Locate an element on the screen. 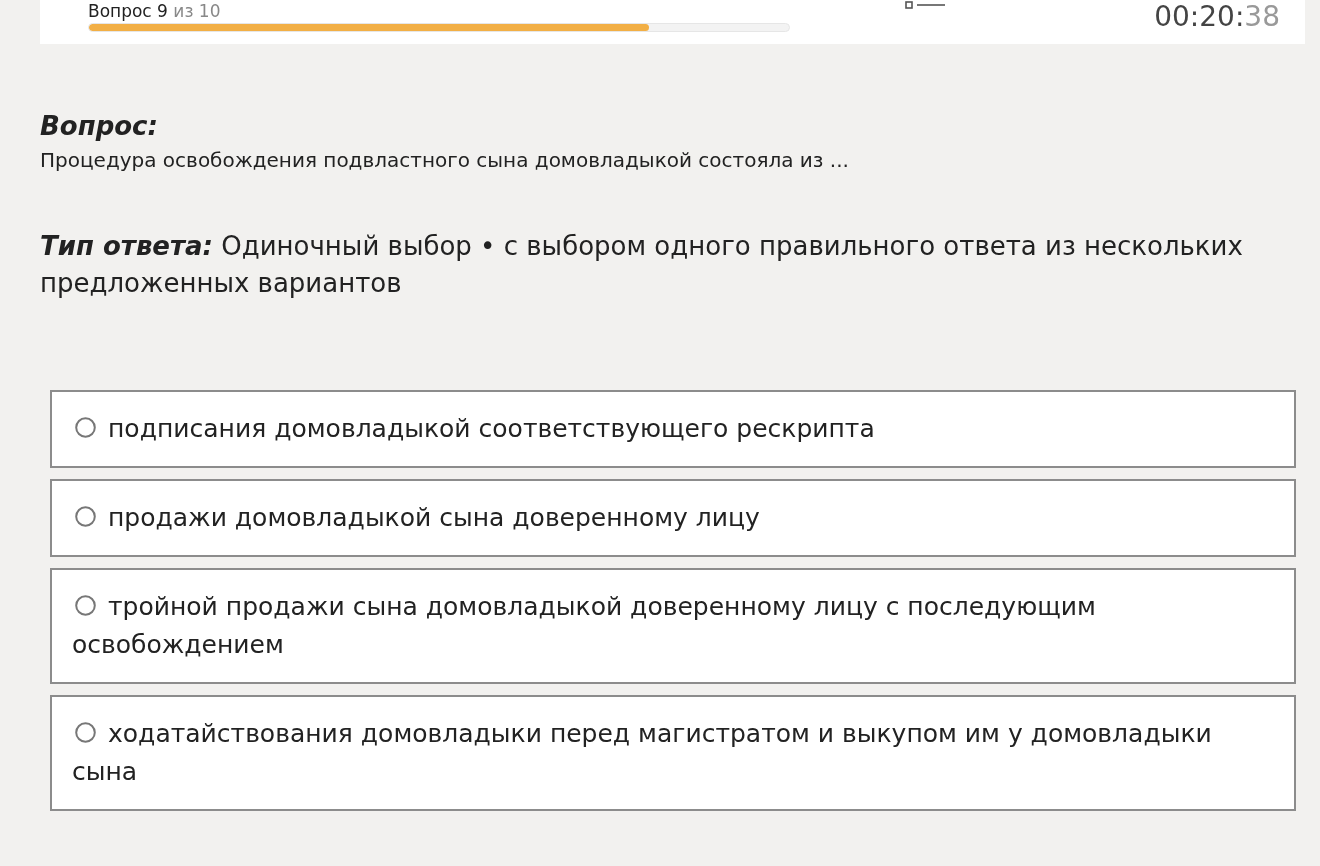 This screenshot has width=1320, height=866. question-counter: Вопрос 9 is located at coordinates (128, 11).